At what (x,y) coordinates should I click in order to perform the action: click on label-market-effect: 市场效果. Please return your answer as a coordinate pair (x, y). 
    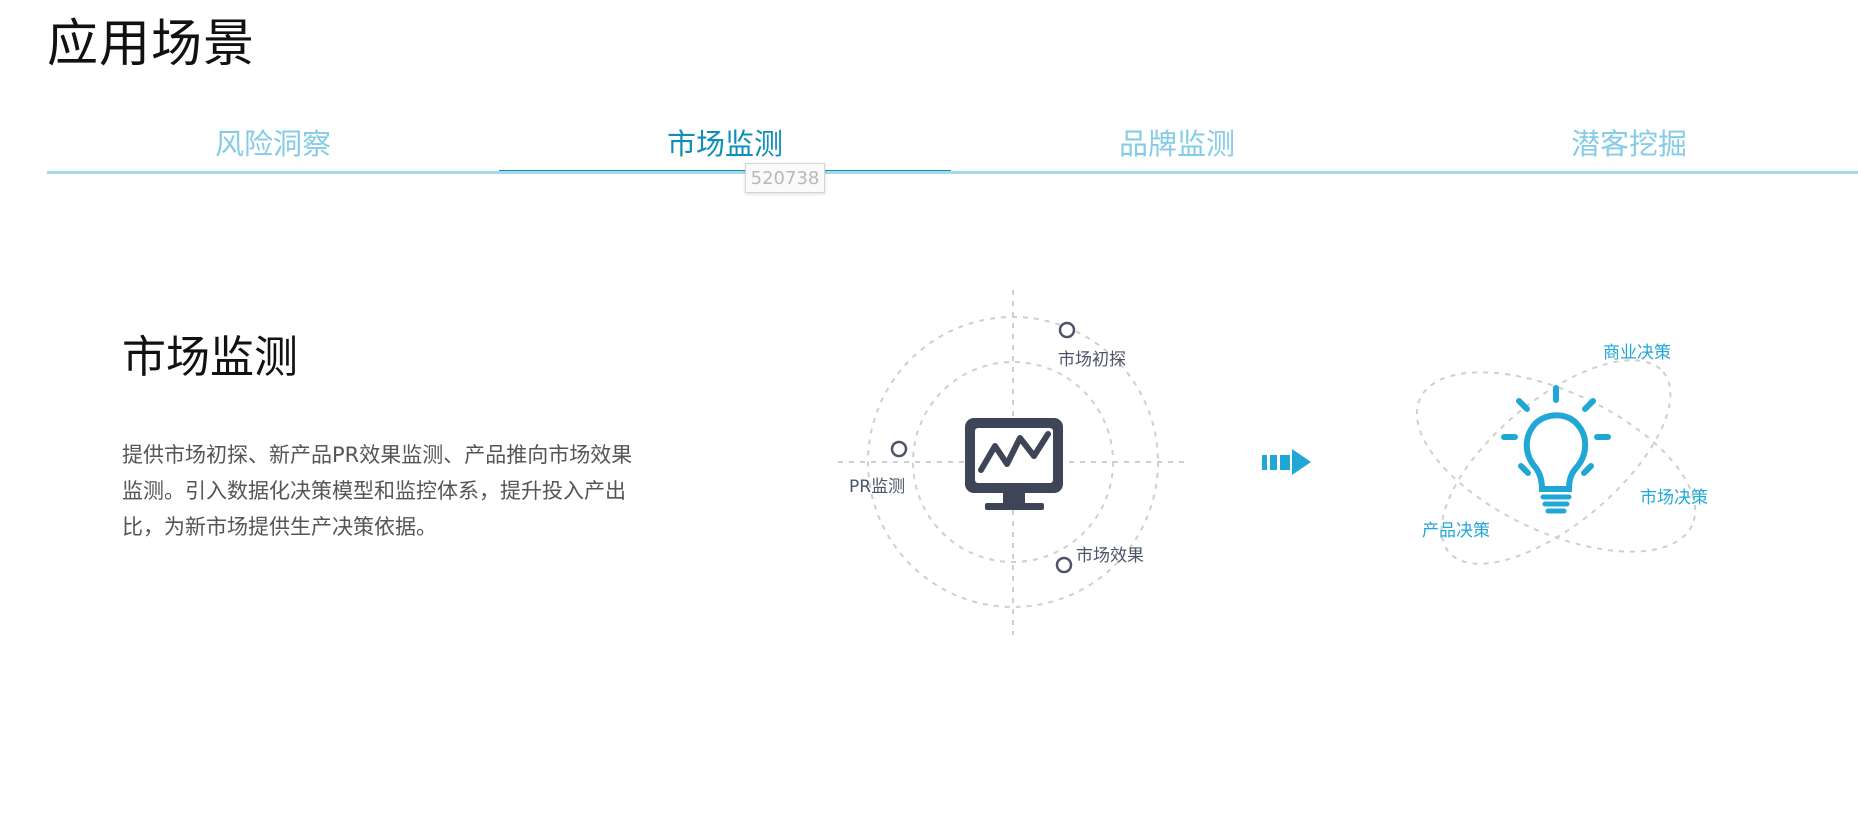
    Looking at the image, I should click on (1110, 556).